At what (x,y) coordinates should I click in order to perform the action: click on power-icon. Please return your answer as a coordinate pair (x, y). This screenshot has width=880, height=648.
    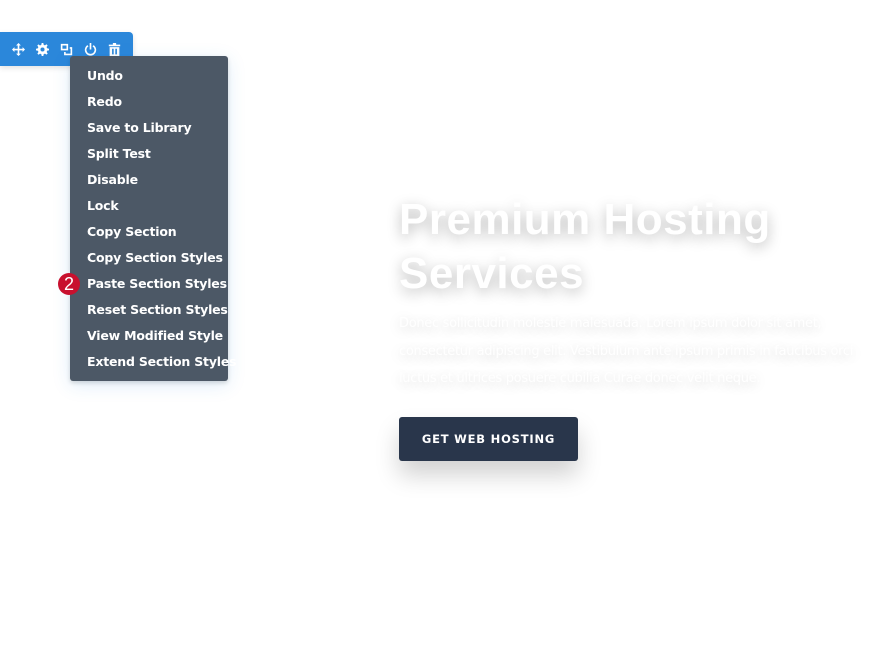
    Looking at the image, I should click on (90, 49).